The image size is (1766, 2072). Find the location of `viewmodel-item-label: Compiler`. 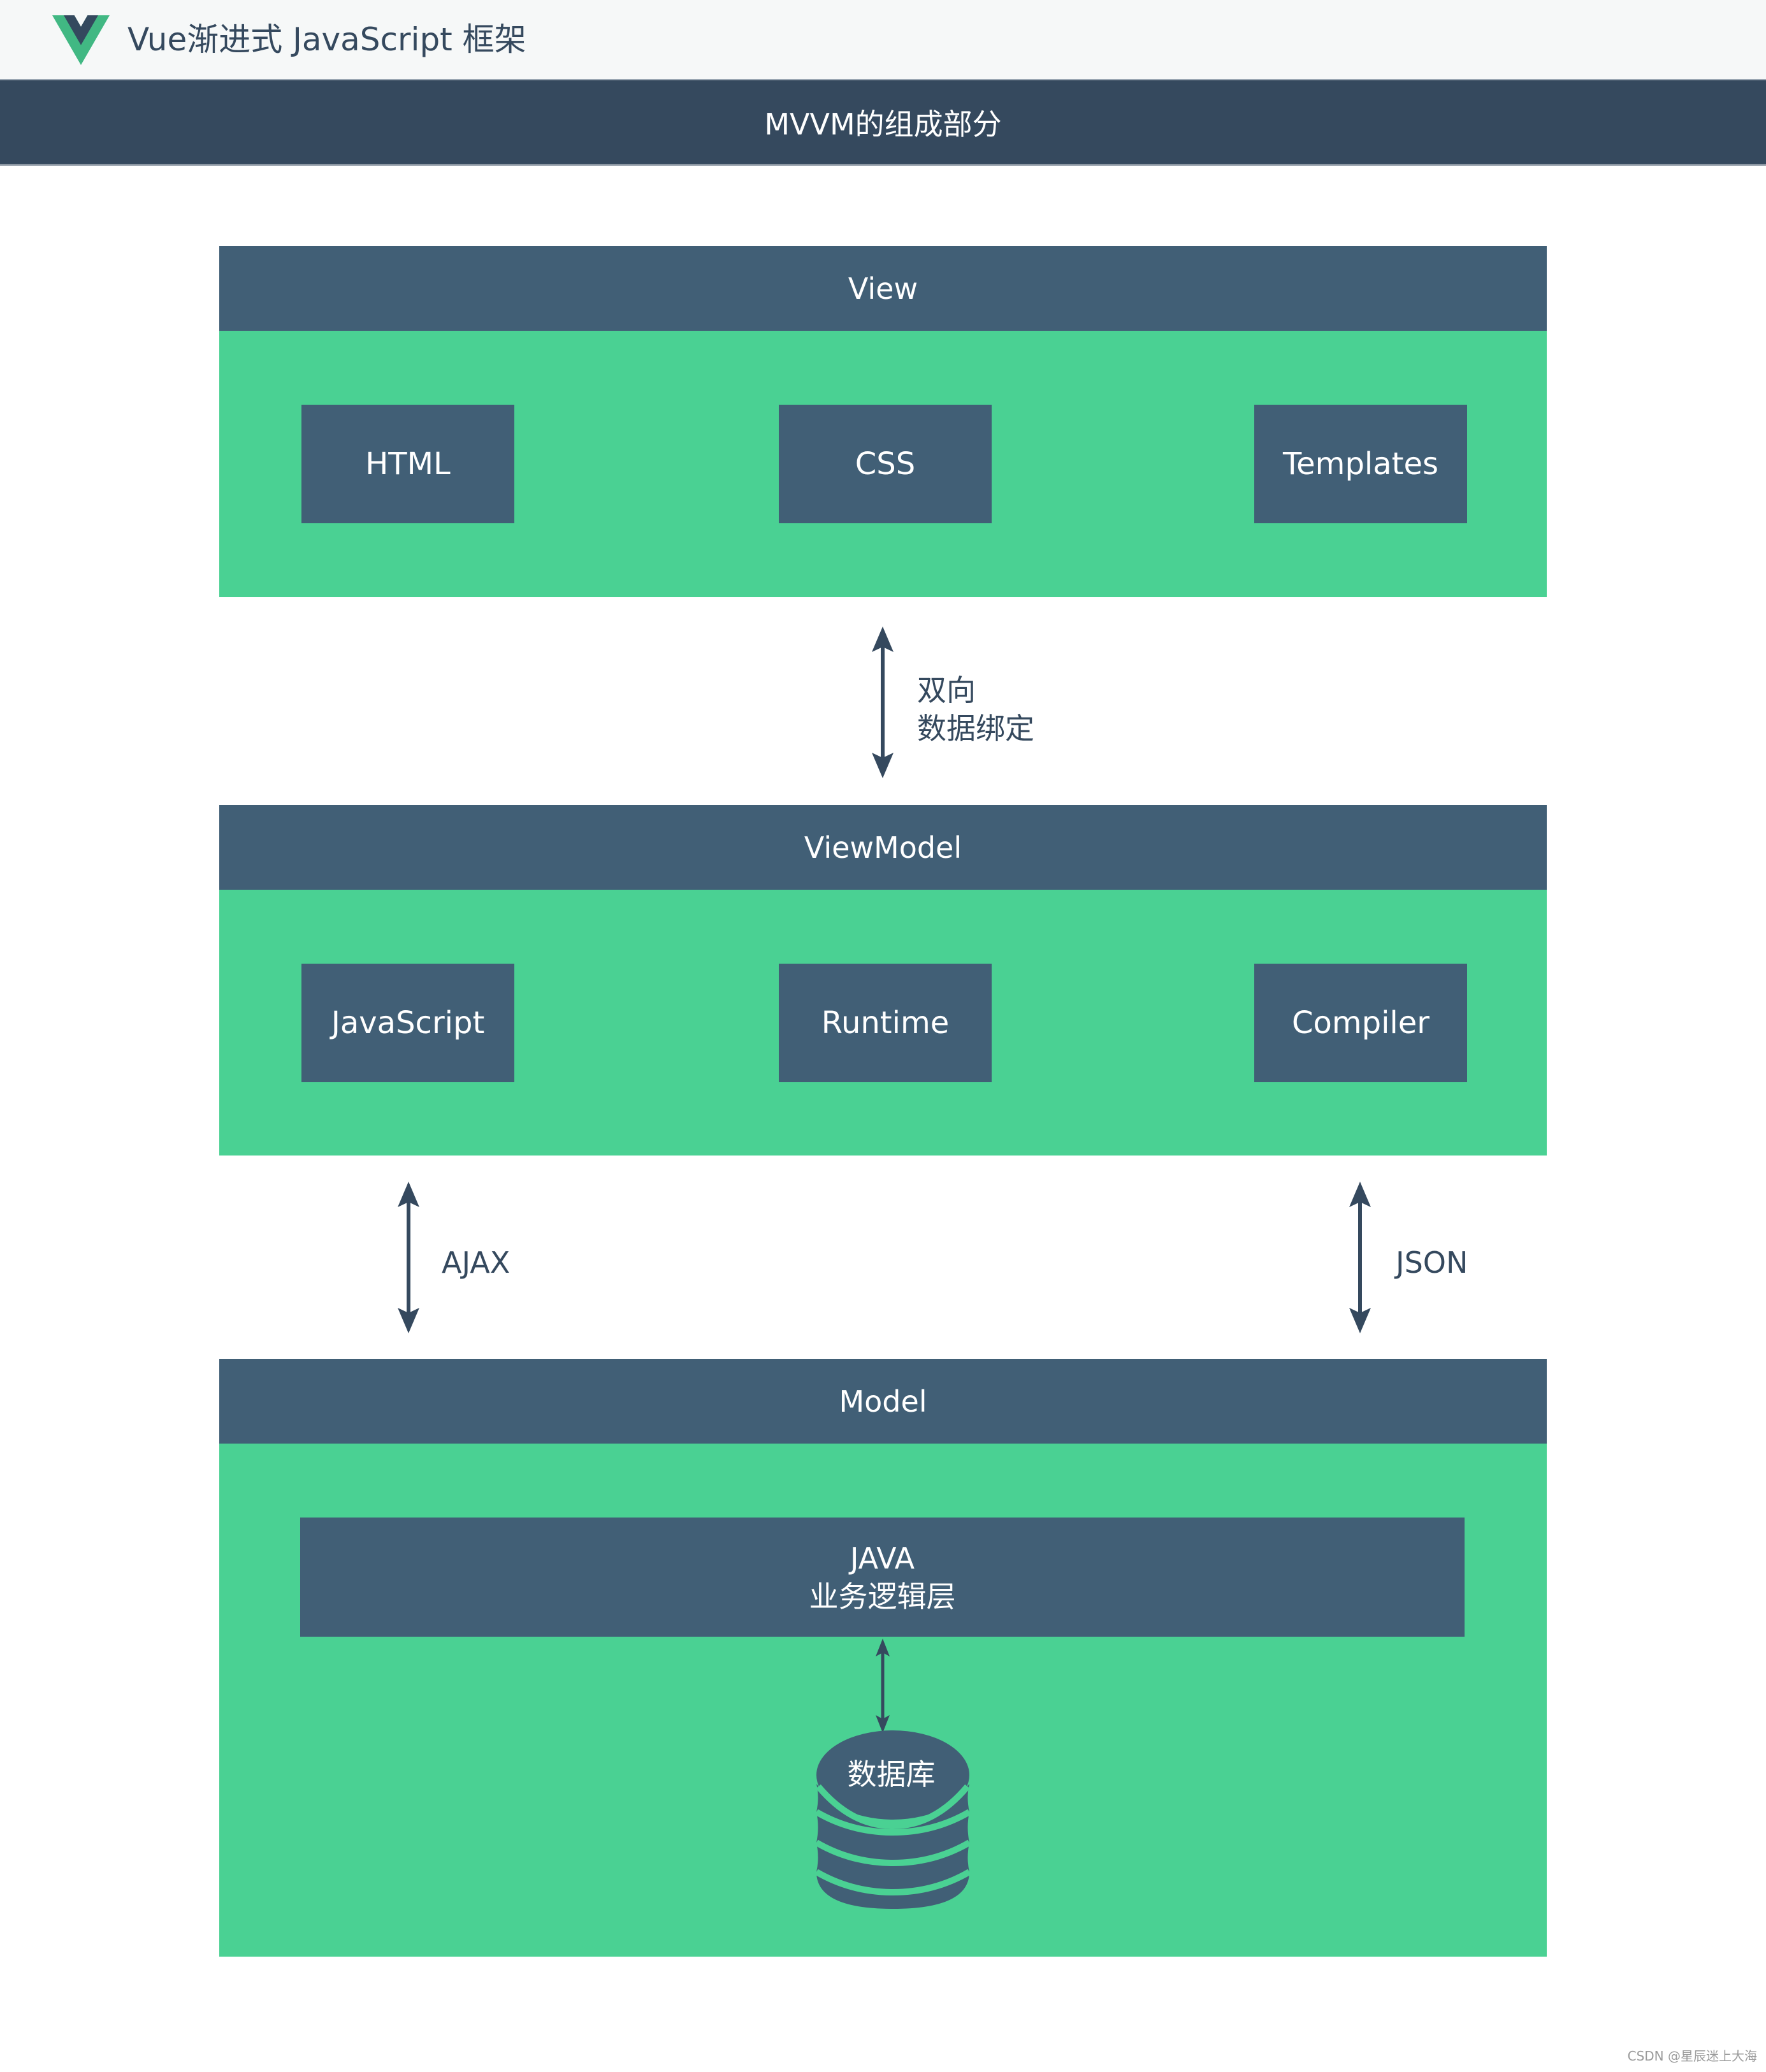

viewmodel-item-label: Compiler is located at coordinates (1360, 1023).